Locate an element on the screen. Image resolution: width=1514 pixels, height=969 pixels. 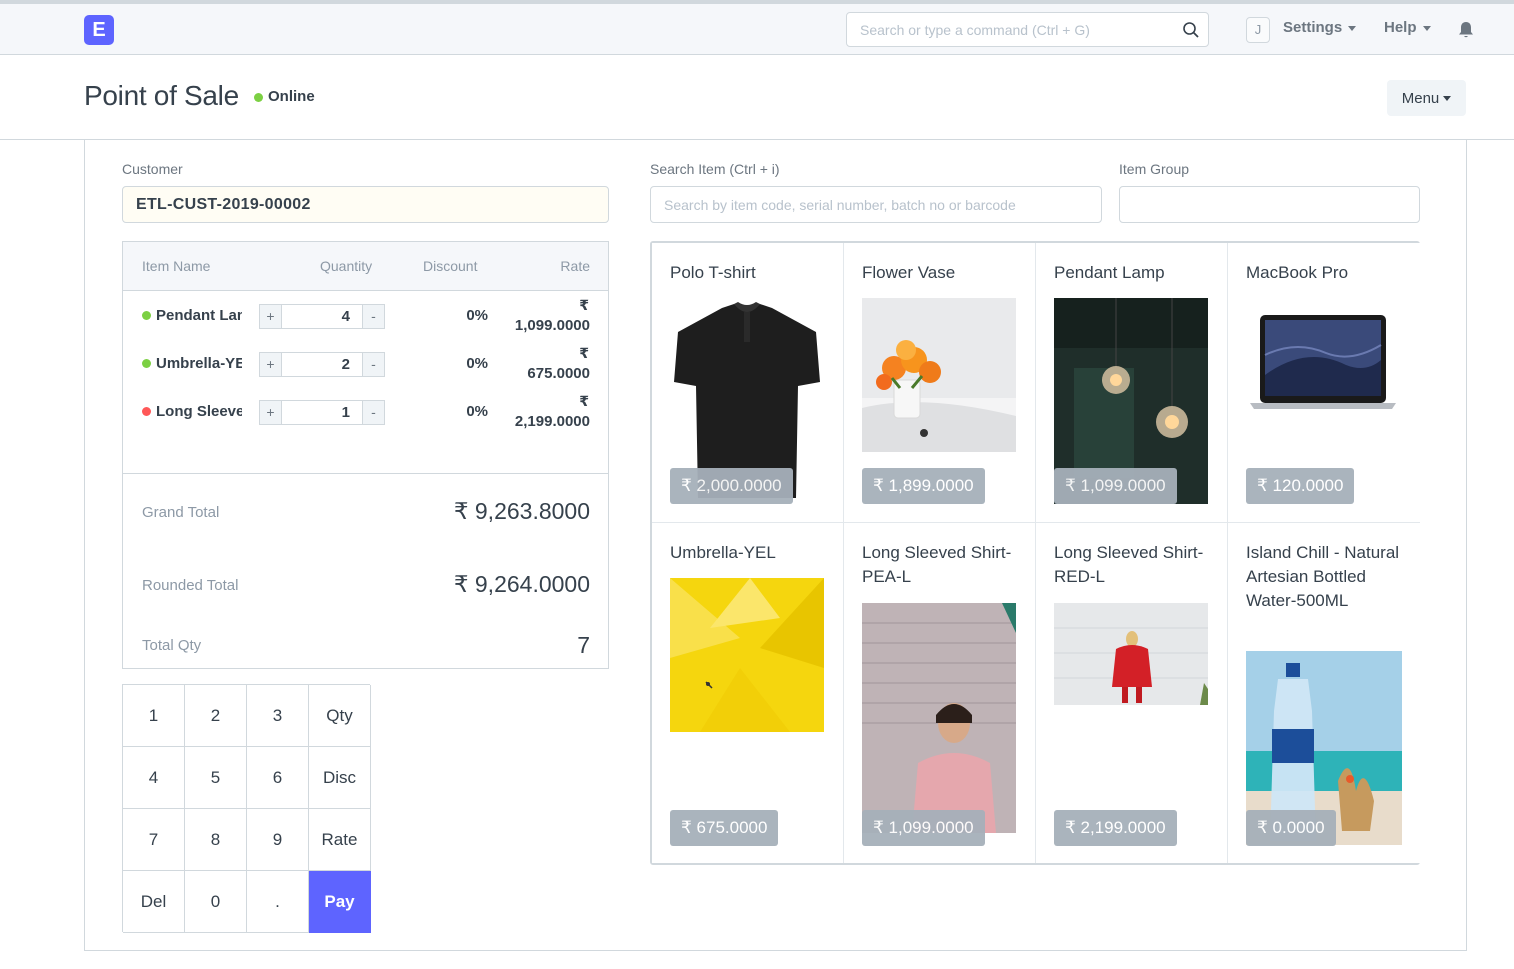
pay-button: Pay is located at coordinates (340, 902).